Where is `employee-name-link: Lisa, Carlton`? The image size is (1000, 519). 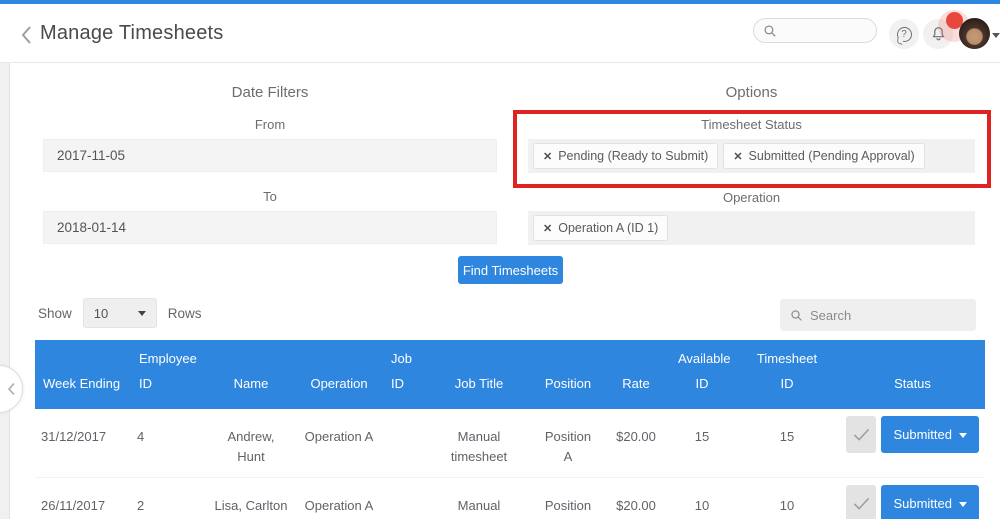
employee-name-link: Lisa, Carlton is located at coordinates (251, 498).